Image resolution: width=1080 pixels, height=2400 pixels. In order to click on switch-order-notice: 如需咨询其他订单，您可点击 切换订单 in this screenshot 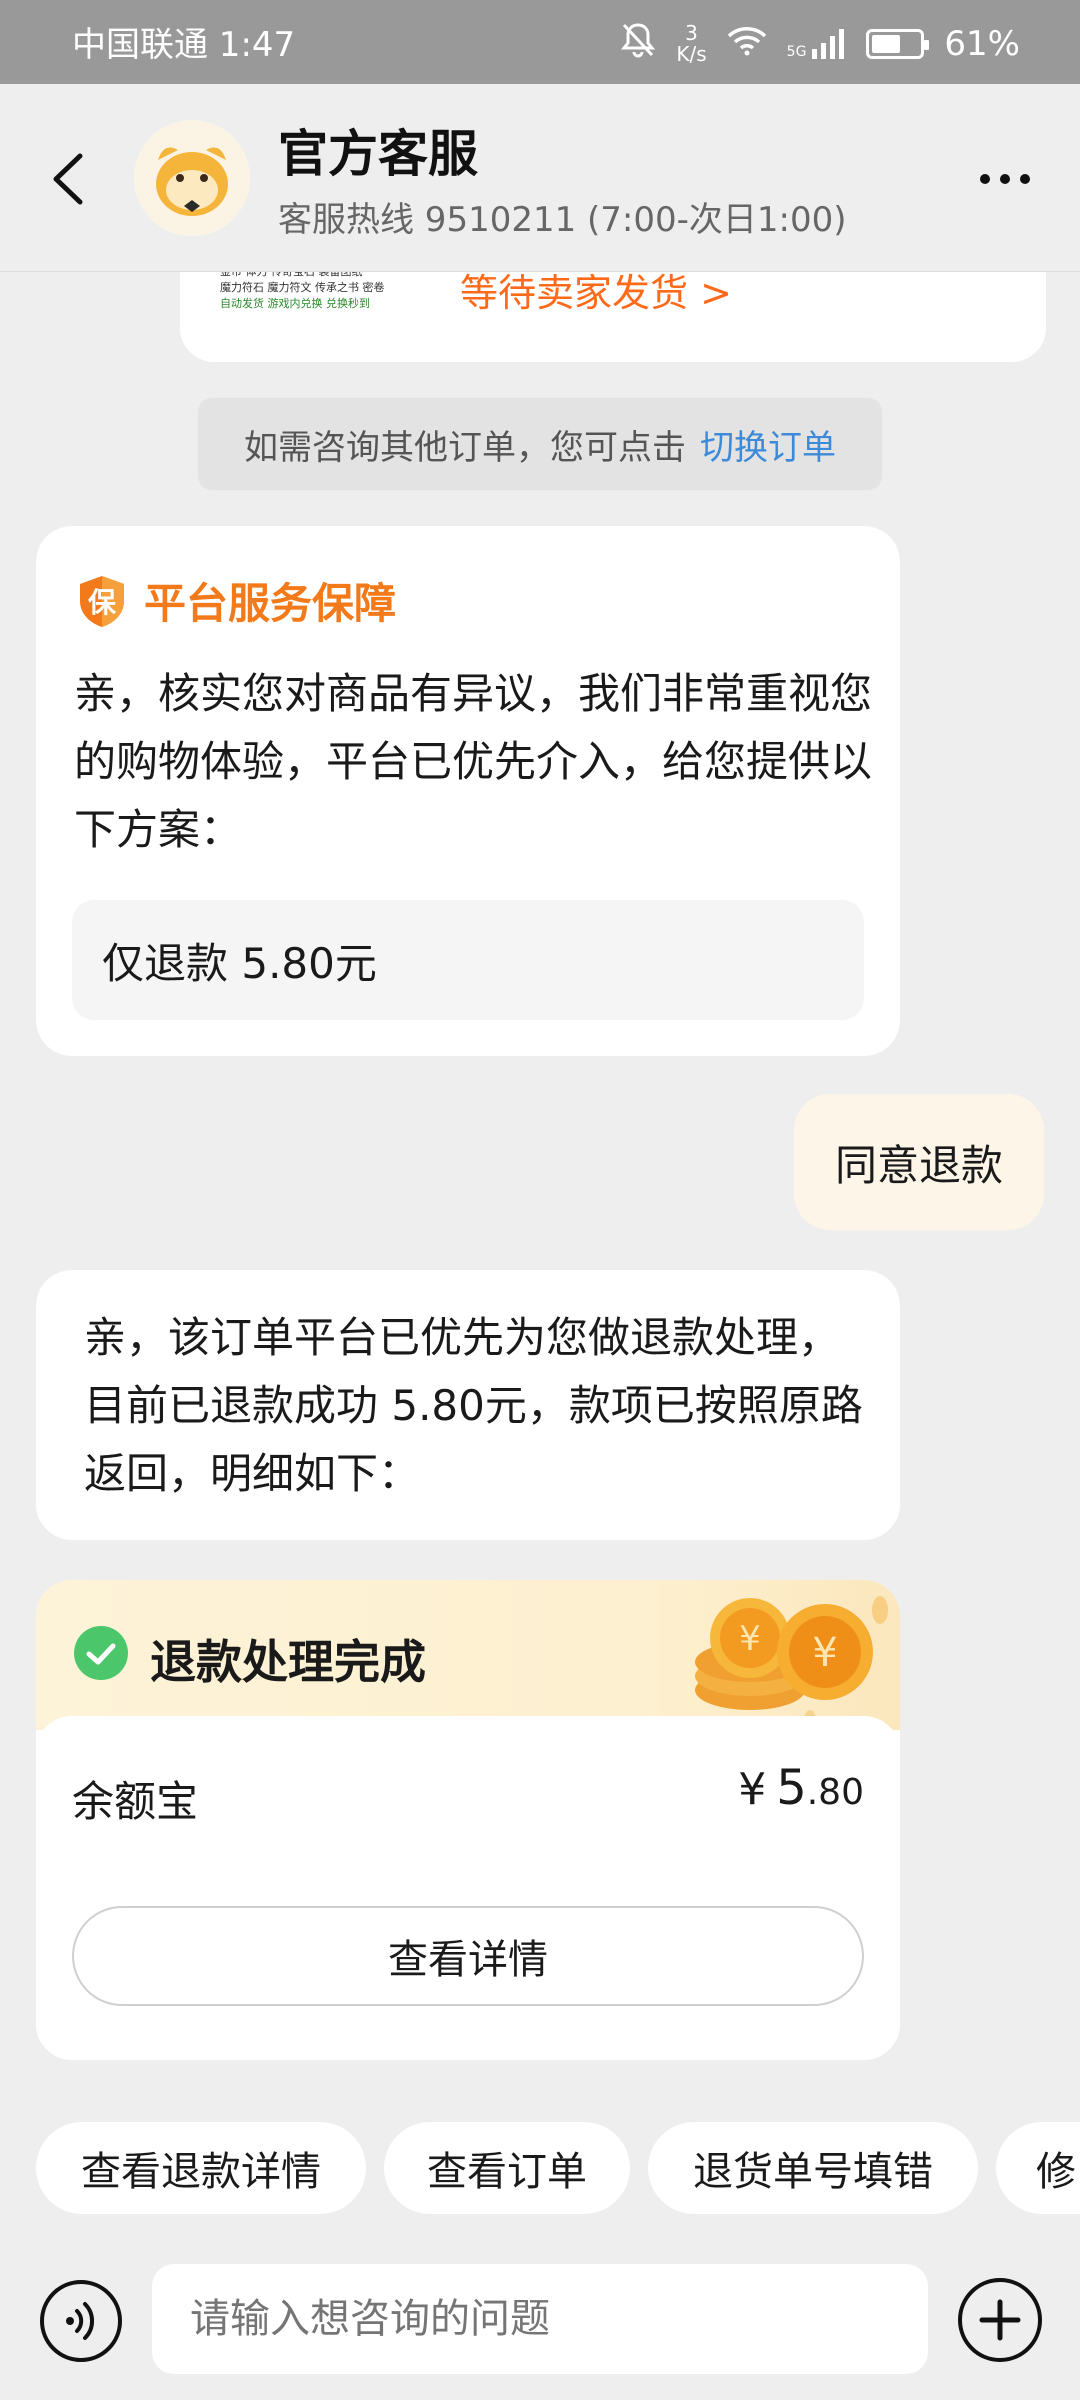, I will do `click(540, 444)`.